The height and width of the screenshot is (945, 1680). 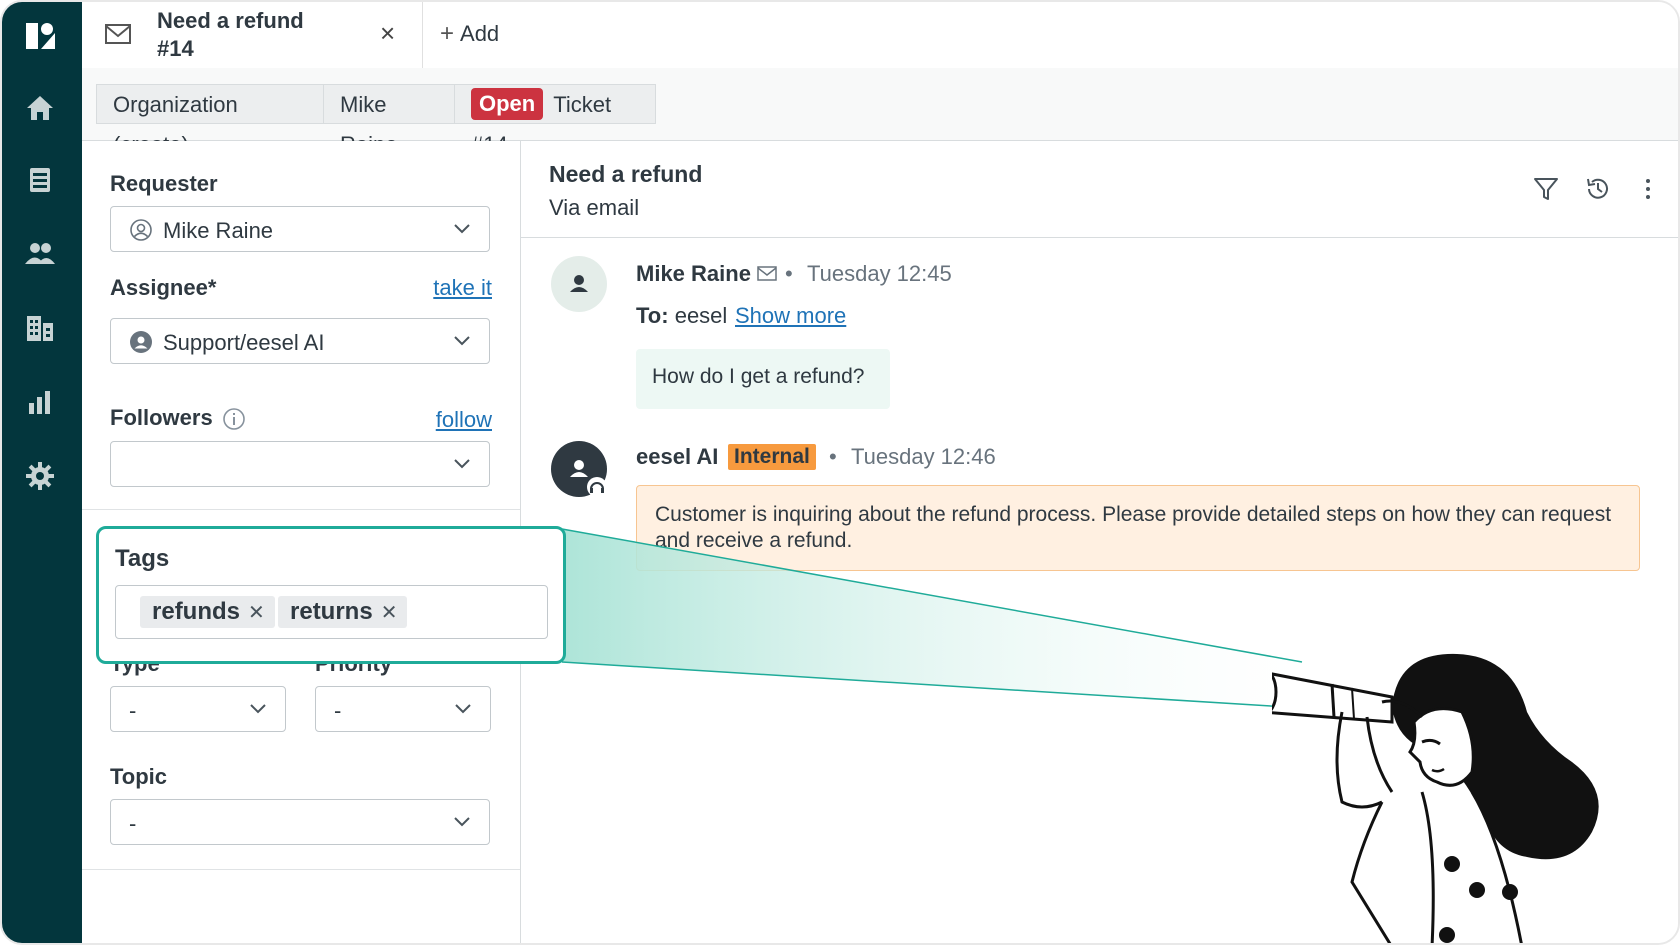 I want to click on tab-ticket-number: #14, so click(x=175, y=48).